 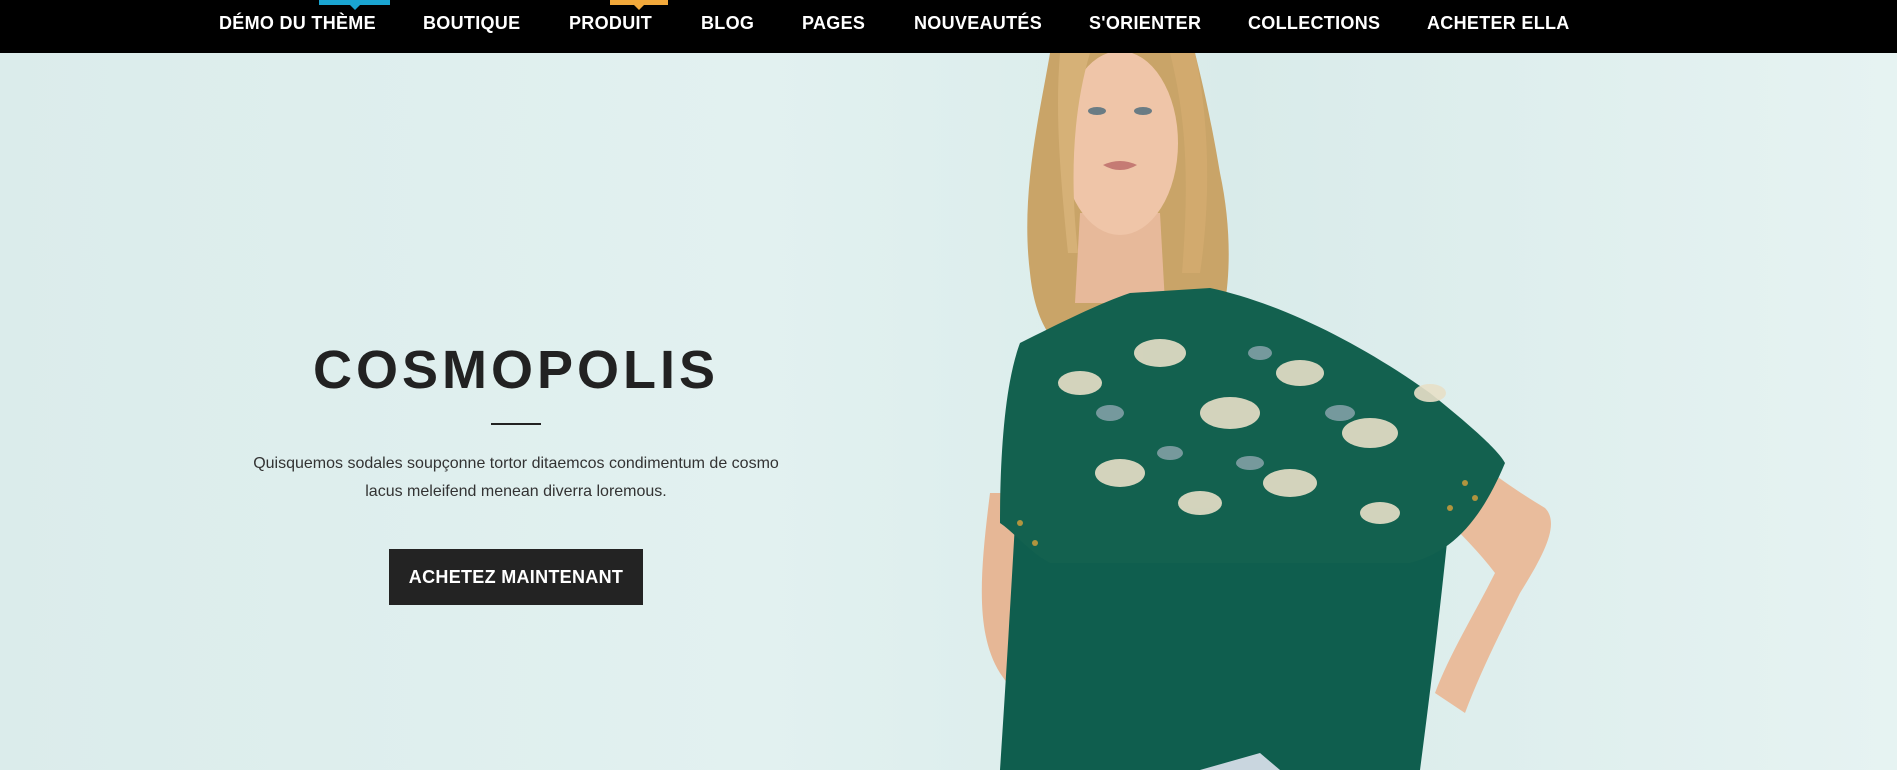 What do you see at coordinates (297, 23) in the screenshot?
I see `nav-item-demo-du-theme: DÉMO DU THÈME` at bounding box center [297, 23].